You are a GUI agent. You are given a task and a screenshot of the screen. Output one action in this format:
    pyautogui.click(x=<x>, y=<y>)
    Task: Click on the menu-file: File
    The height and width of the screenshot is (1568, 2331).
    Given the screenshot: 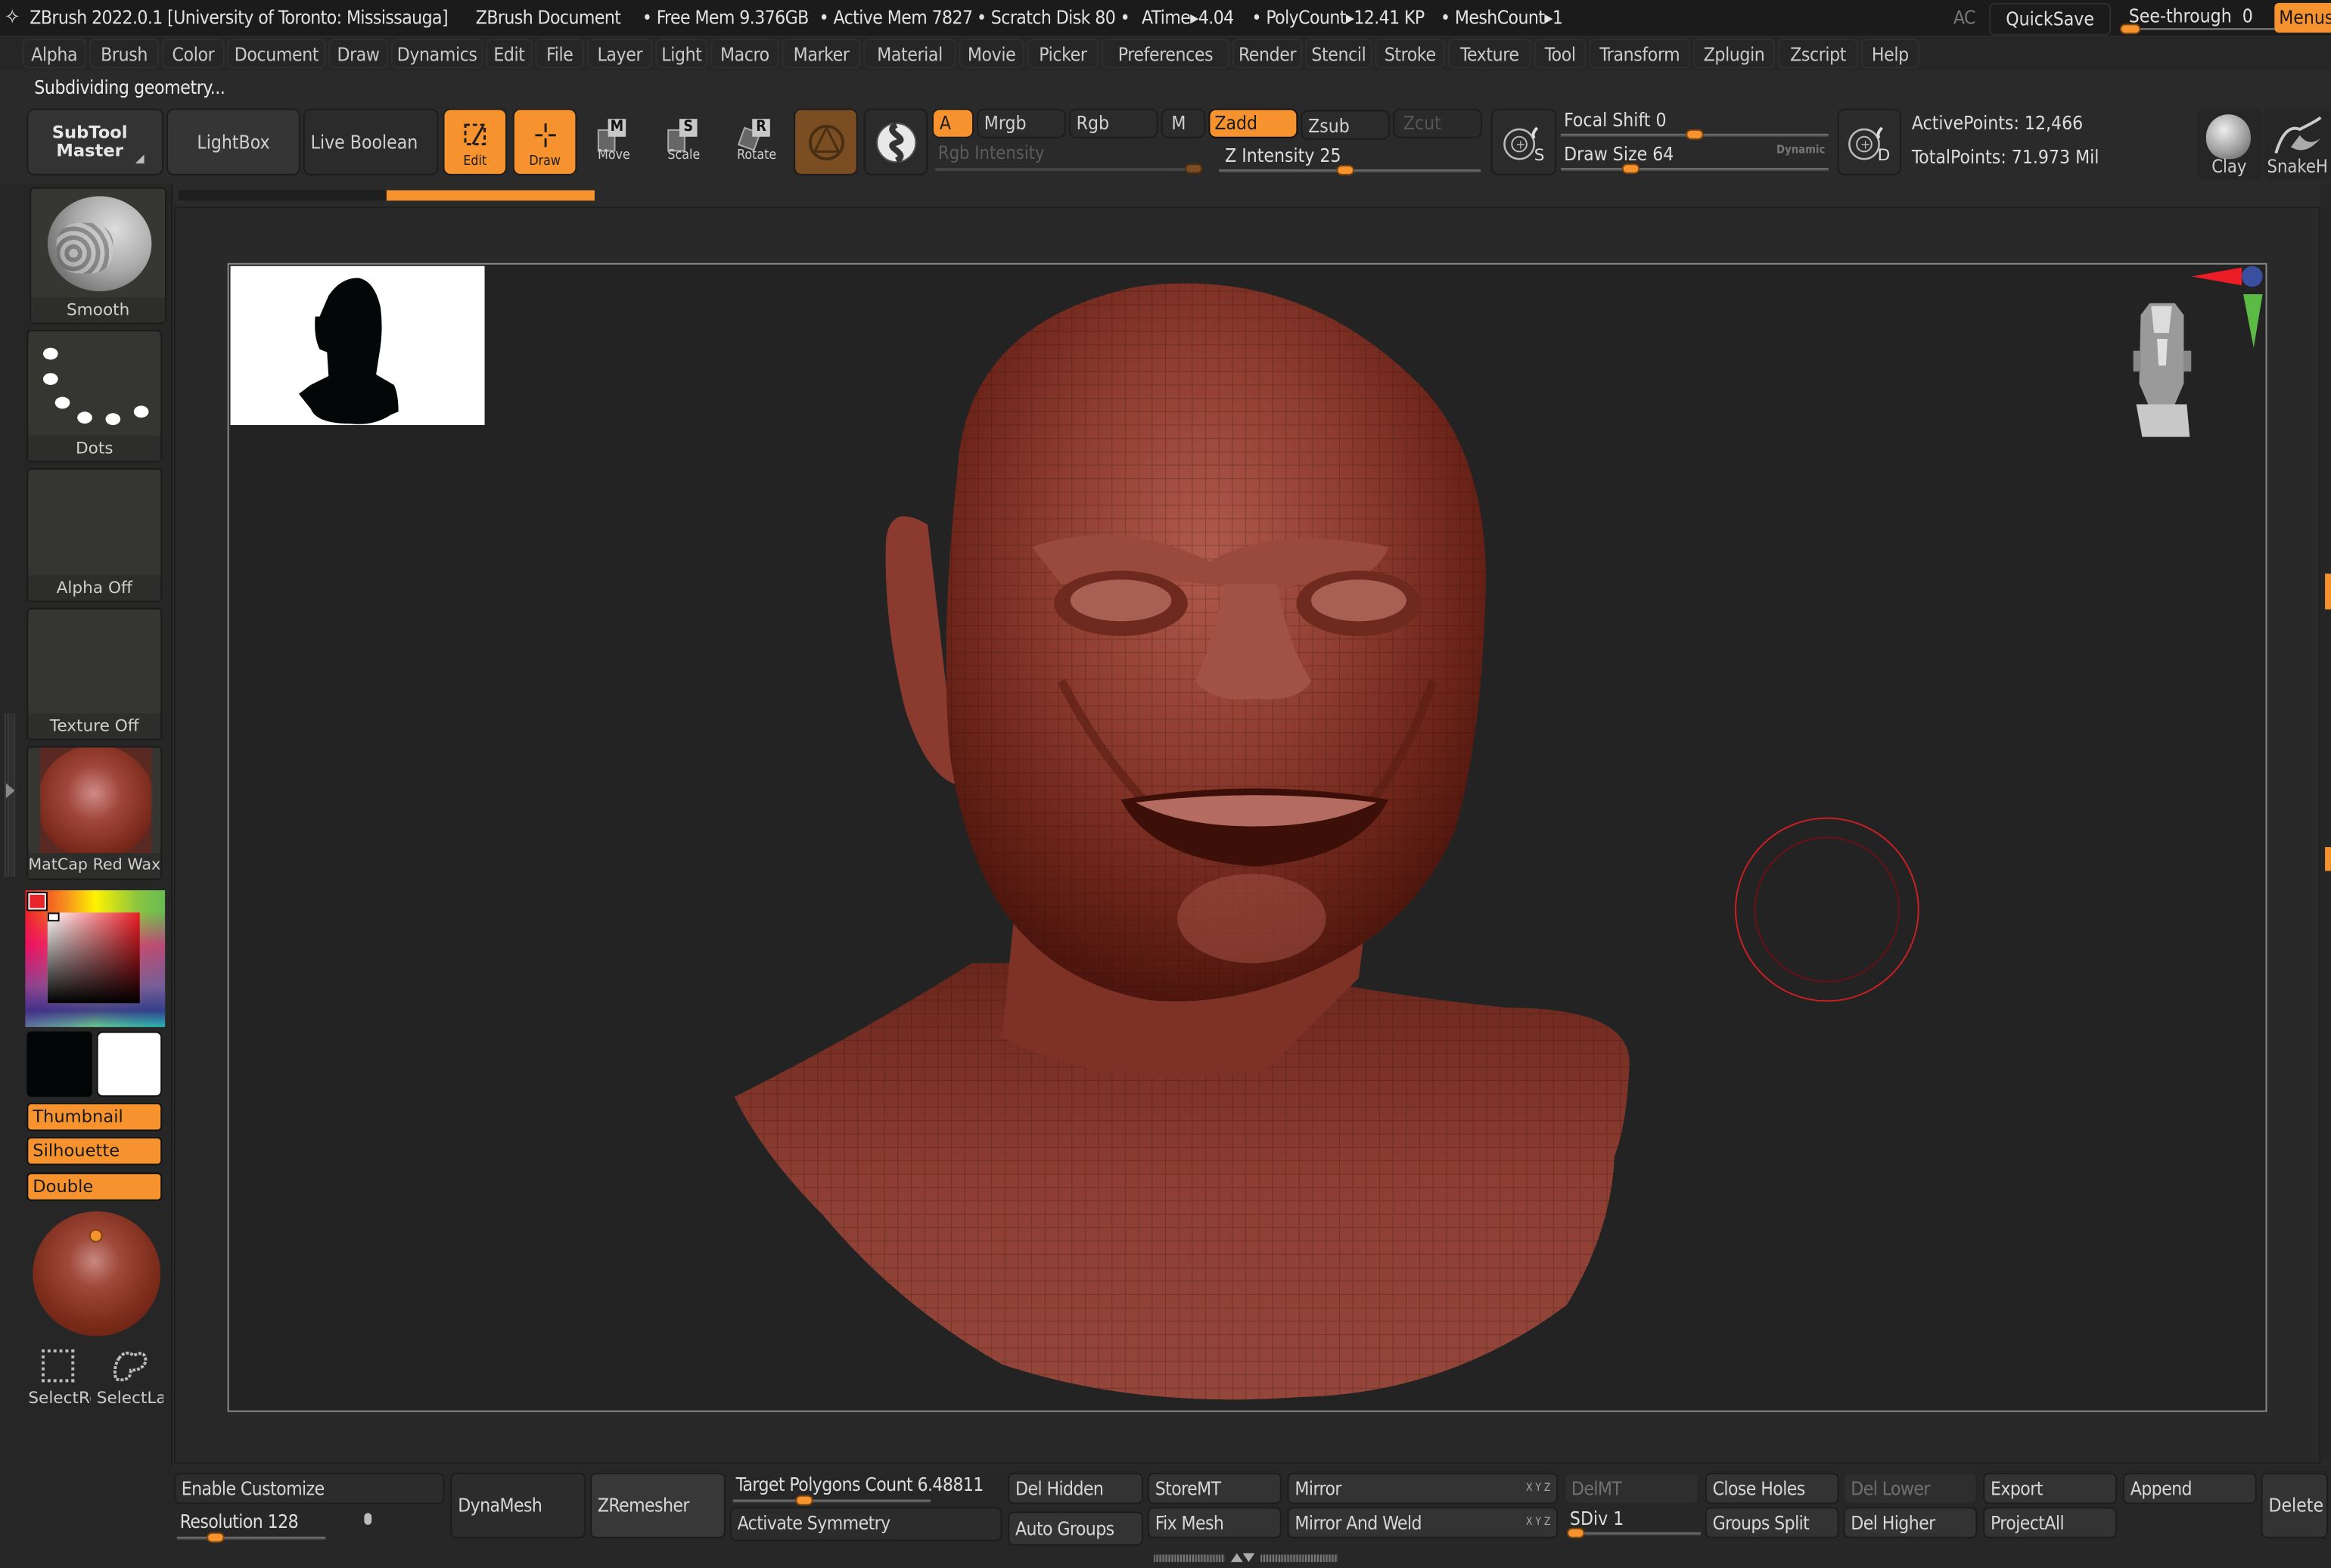 What is the action you would take?
    pyautogui.click(x=560, y=54)
    